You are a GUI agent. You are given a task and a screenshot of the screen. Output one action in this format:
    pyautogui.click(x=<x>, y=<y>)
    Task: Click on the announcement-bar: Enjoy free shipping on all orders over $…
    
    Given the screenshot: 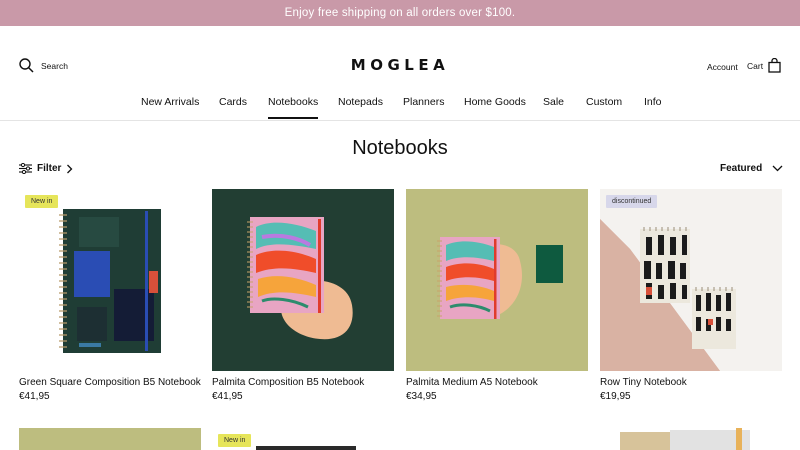 What is the action you would take?
    pyautogui.click(x=400, y=13)
    